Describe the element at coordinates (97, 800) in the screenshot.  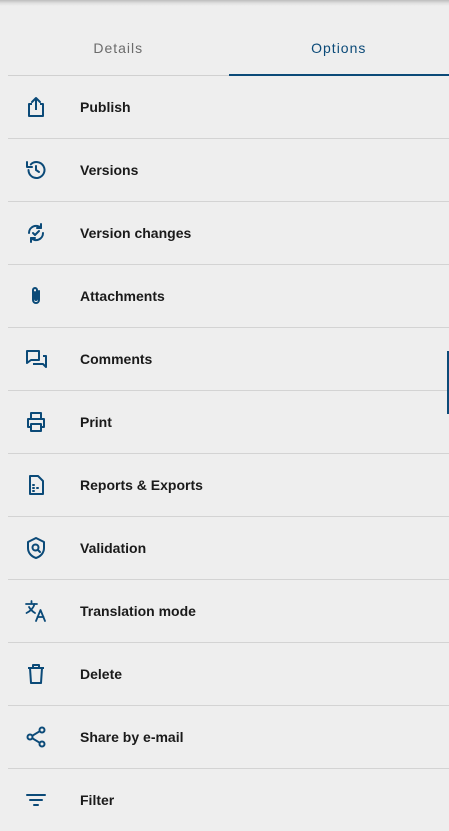
I see `menu-item-label: Filter` at that location.